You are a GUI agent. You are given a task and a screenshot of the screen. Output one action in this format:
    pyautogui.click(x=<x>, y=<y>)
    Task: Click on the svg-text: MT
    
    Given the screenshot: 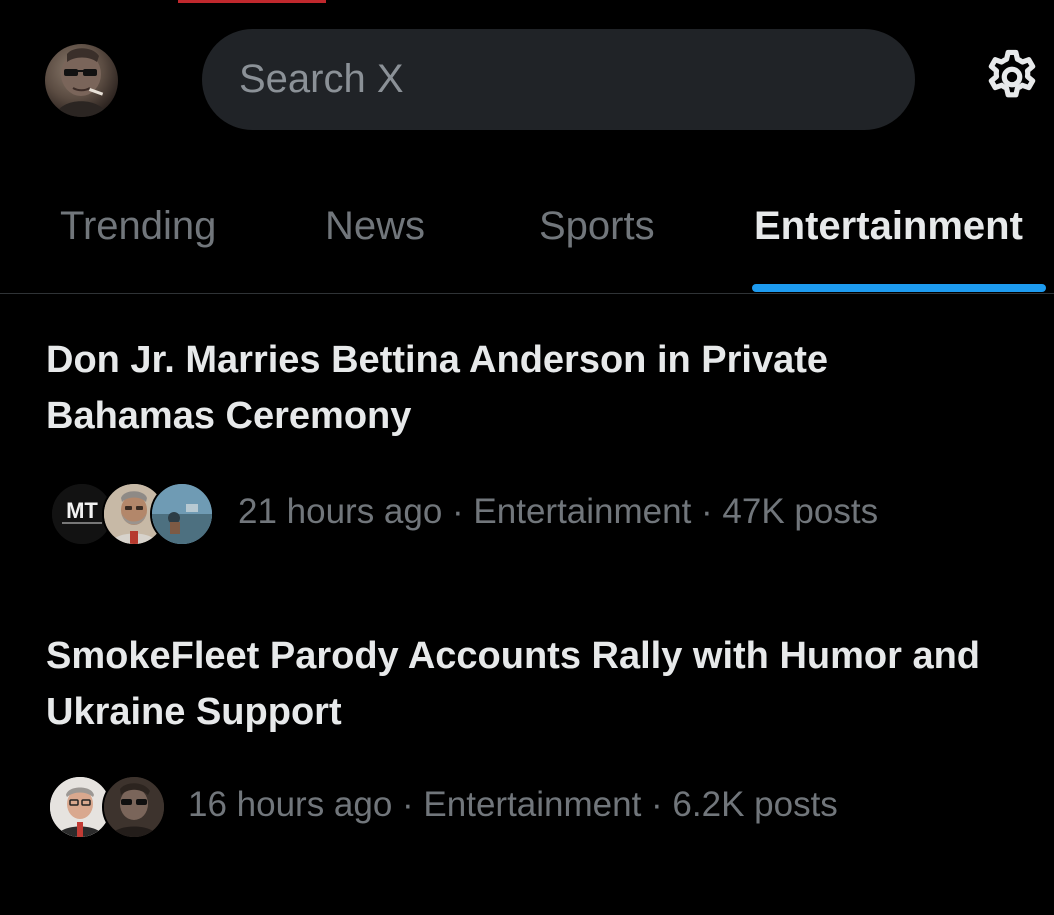 What is the action you would take?
    pyautogui.click(x=82, y=510)
    